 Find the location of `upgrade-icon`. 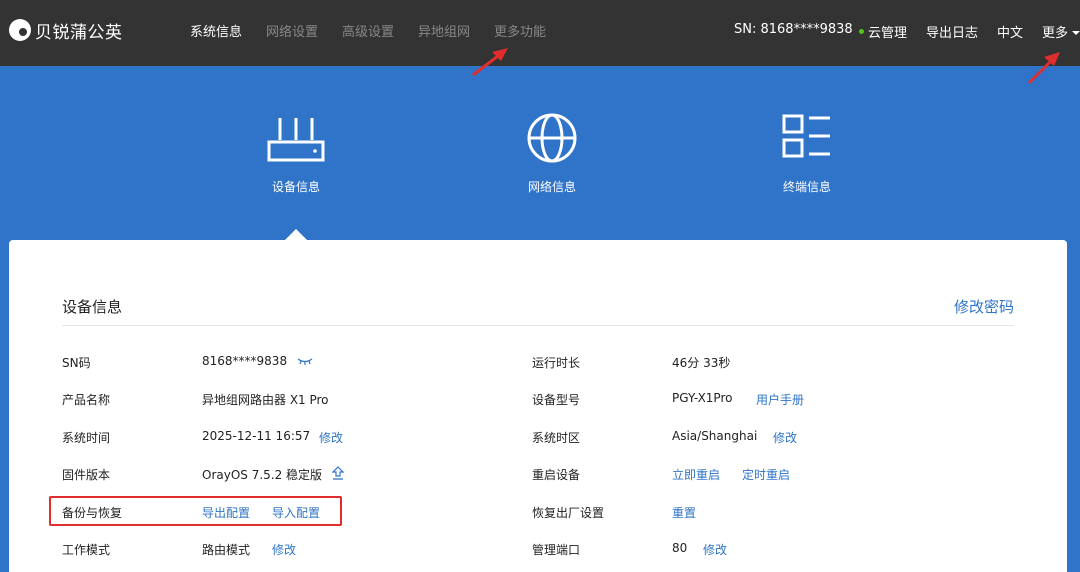

upgrade-icon is located at coordinates (338, 473).